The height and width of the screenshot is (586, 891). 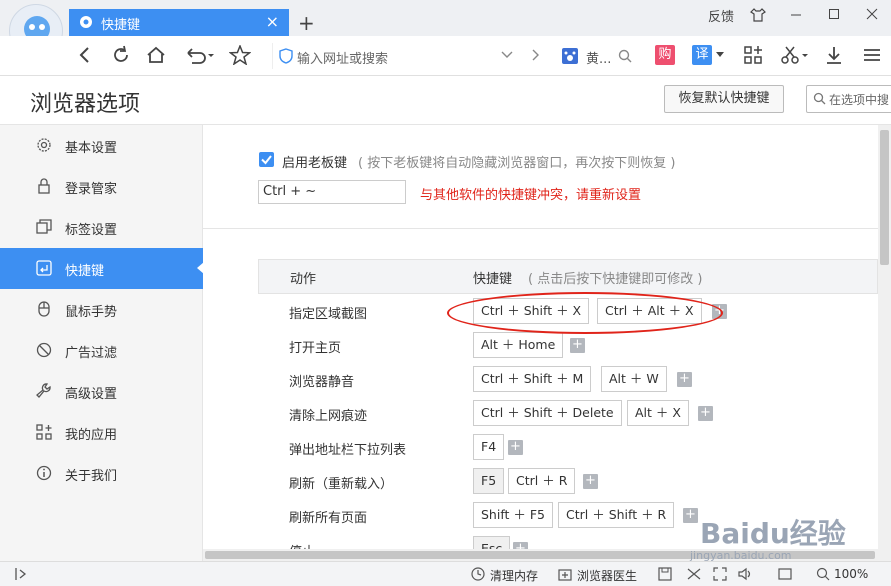 What do you see at coordinates (478, 574) in the screenshot?
I see `clock-icon` at bounding box center [478, 574].